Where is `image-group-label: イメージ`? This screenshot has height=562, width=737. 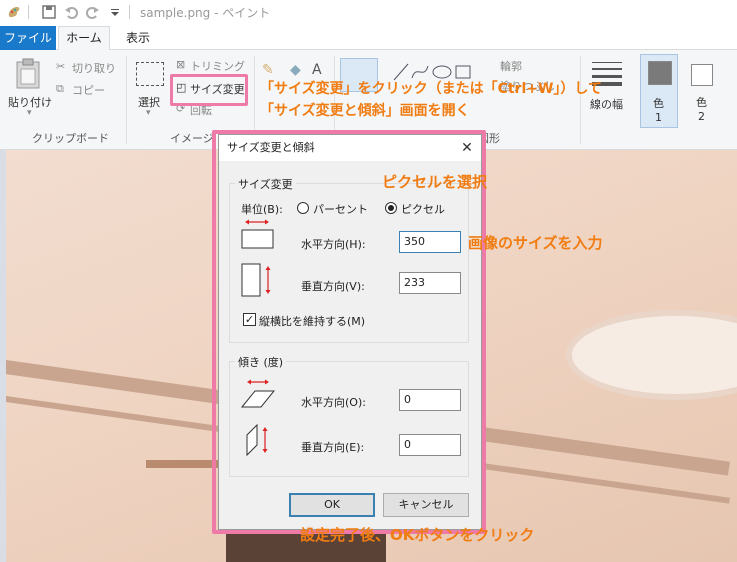 image-group-label: イメージ is located at coordinates (192, 138).